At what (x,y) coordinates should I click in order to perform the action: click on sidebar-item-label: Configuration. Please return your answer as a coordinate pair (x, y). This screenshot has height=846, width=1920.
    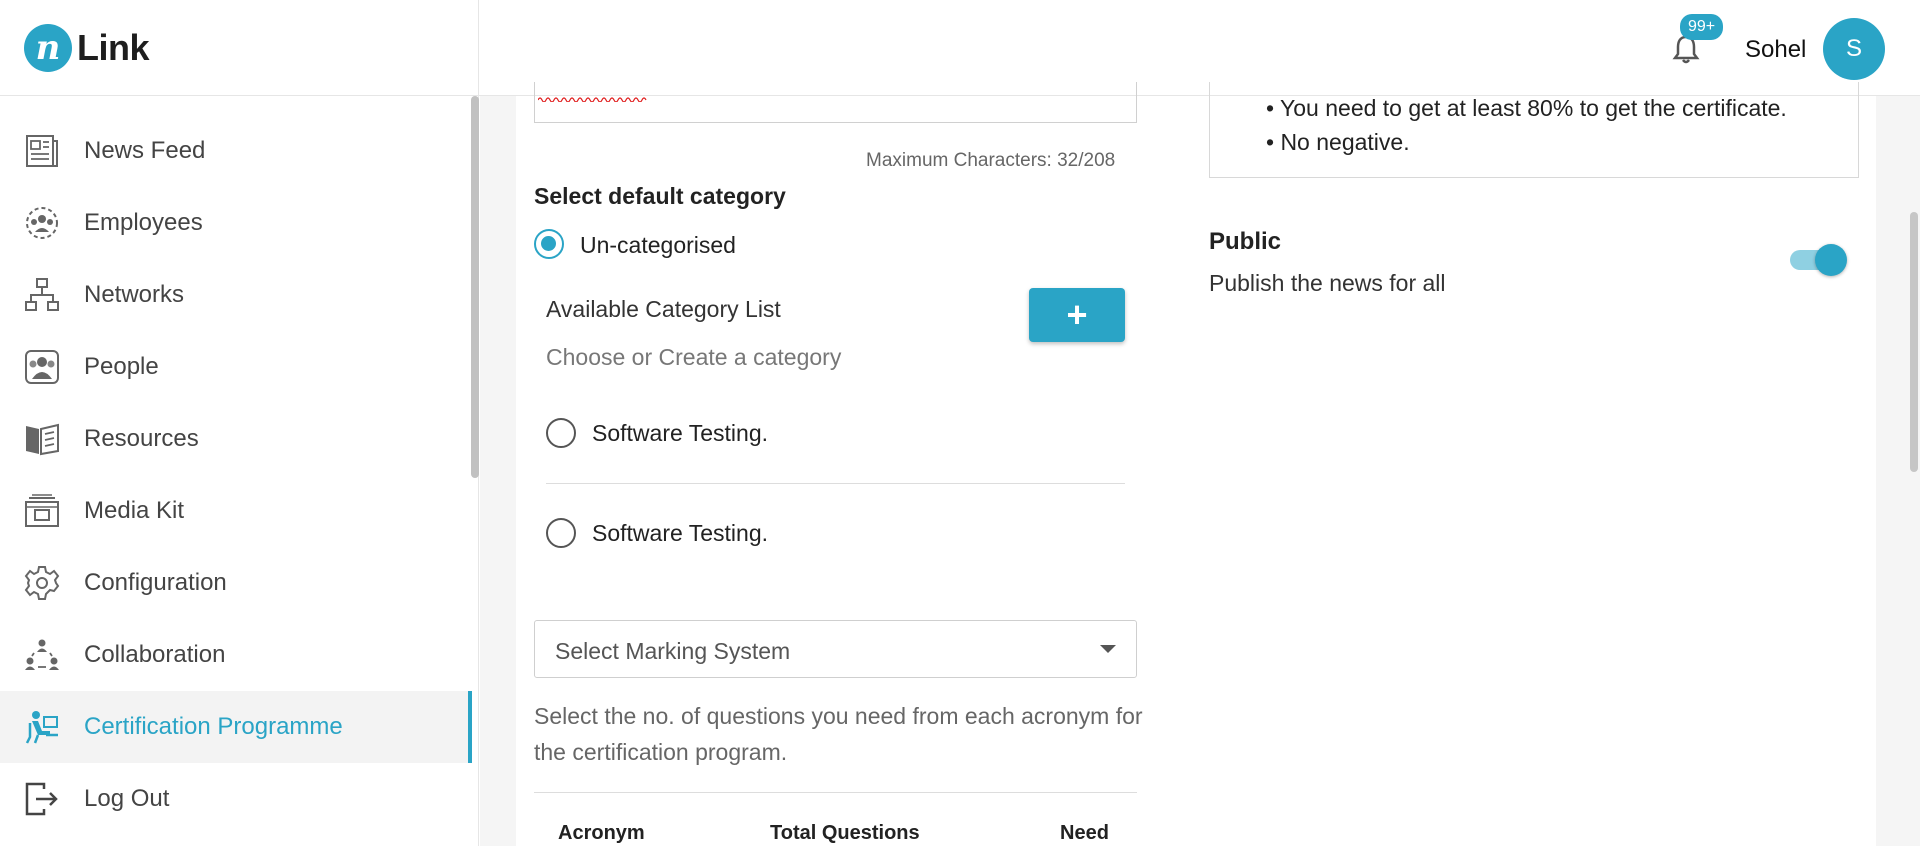
    Looking at the image, I should click on (155, 582).